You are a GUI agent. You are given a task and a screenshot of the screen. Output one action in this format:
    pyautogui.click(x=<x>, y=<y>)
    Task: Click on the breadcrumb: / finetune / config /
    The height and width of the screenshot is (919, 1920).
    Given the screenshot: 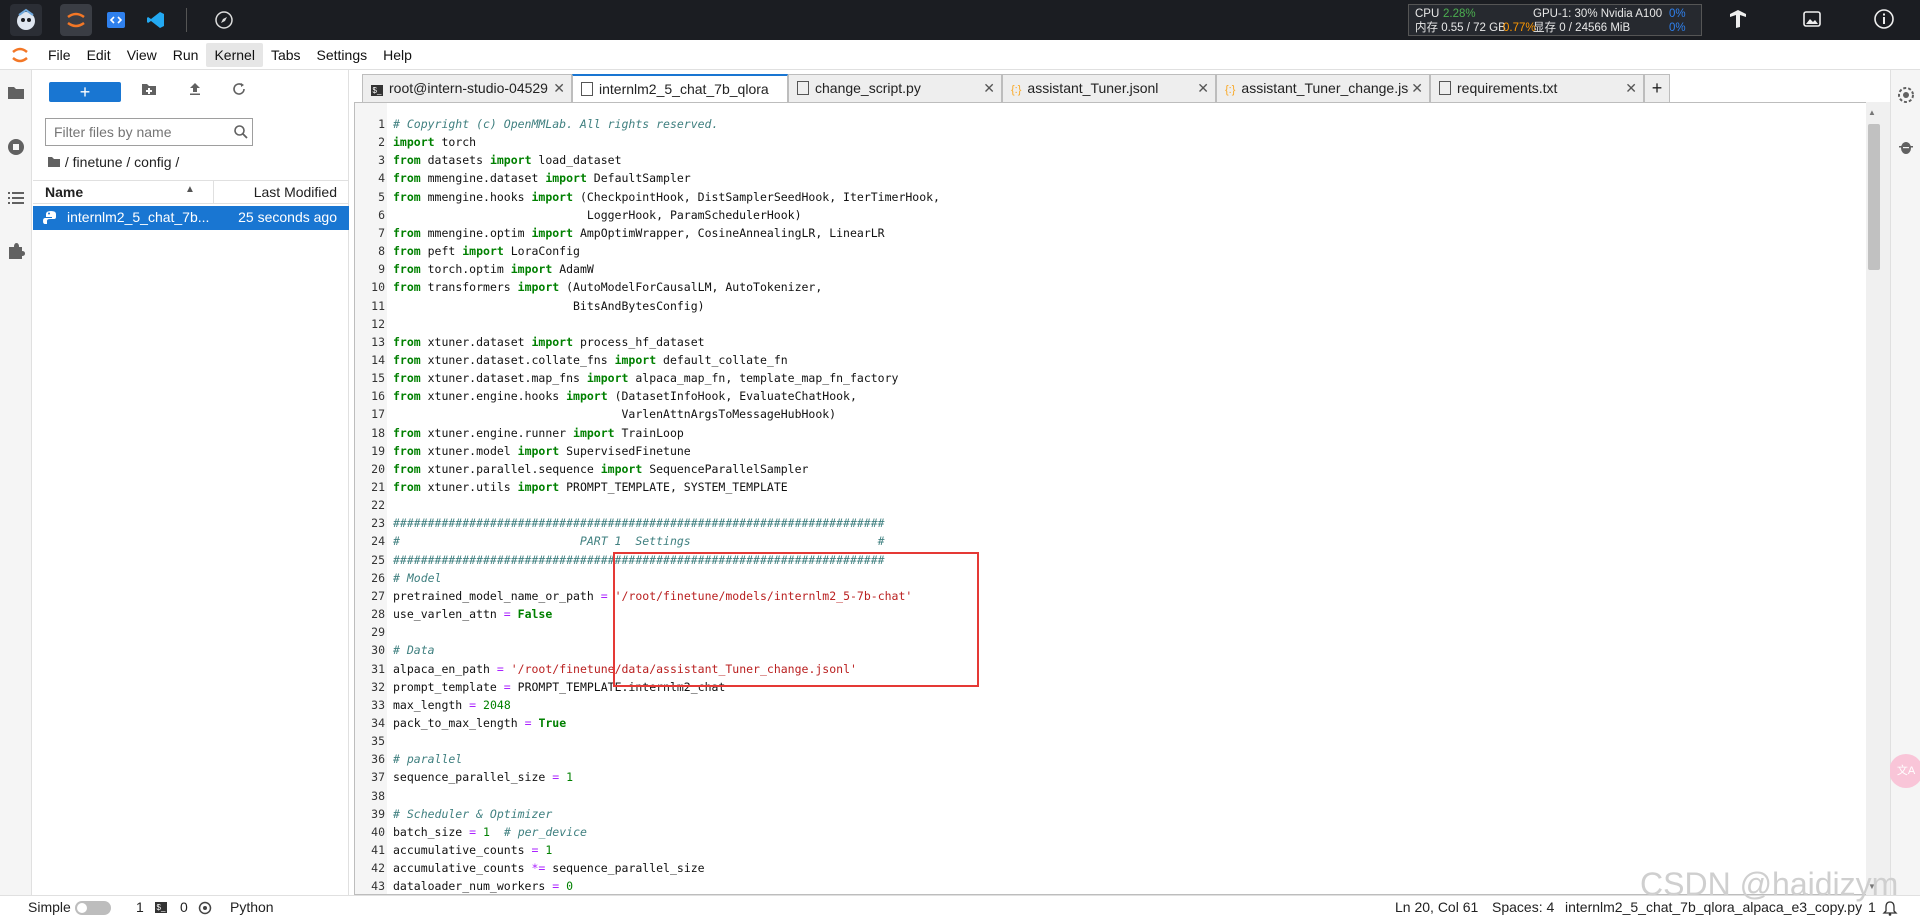 What is the action you would take?
    pyautogui.click(x=113, y=162)
    